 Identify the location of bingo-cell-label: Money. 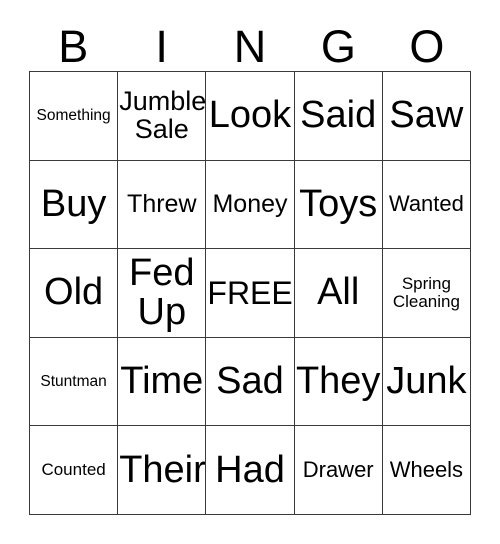
(250, 203).